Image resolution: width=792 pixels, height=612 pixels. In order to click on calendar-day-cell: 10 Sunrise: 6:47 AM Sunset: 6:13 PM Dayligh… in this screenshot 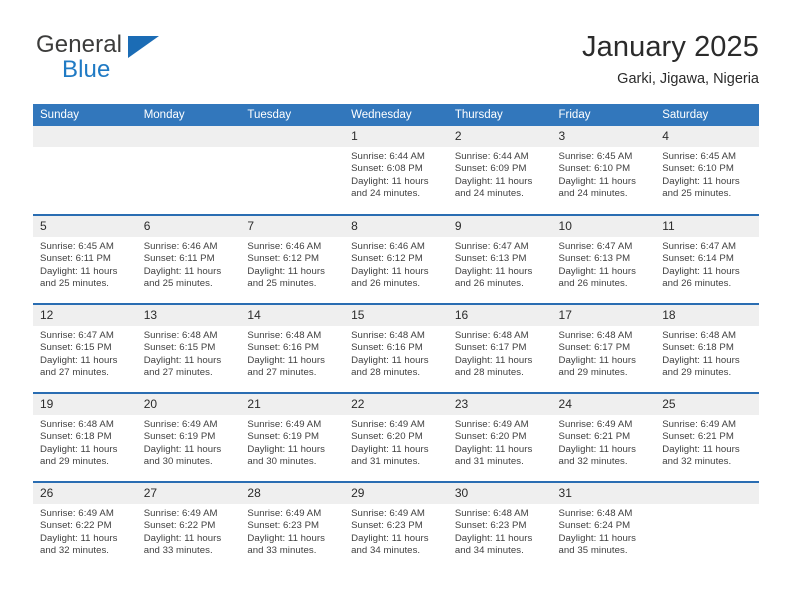, I will do `click(603, 259)`.